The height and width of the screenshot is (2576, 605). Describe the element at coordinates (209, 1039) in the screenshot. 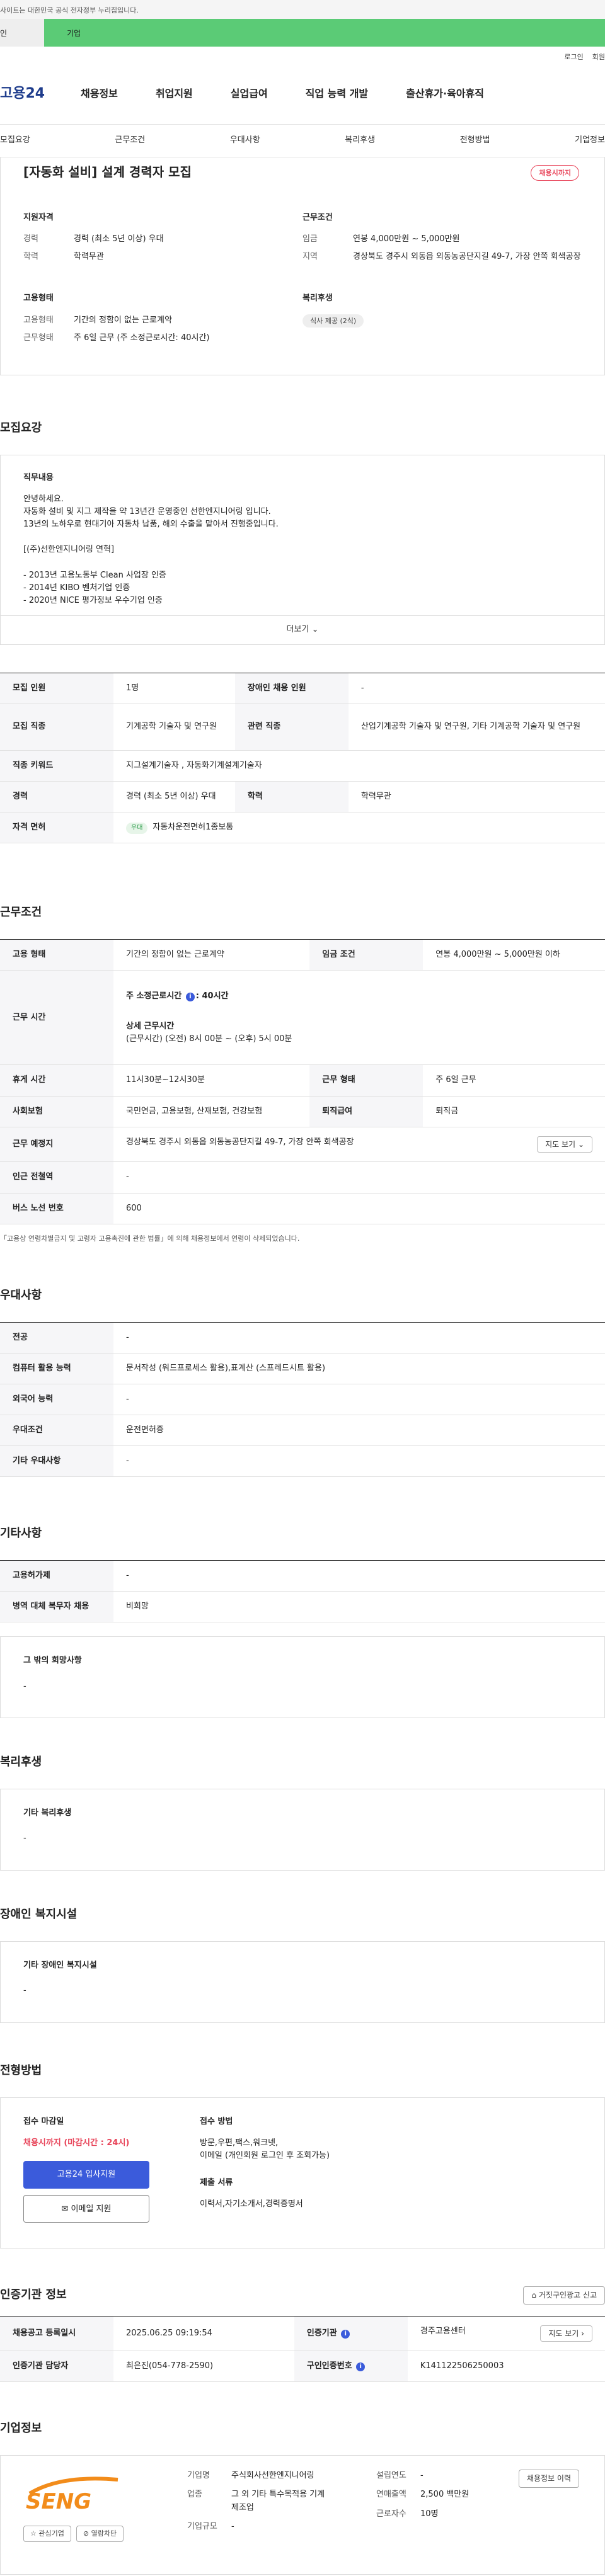

I see `time-detail: (근무시간) (오전) 8시 00분 ~ (오후) 5시 00분` at that location.